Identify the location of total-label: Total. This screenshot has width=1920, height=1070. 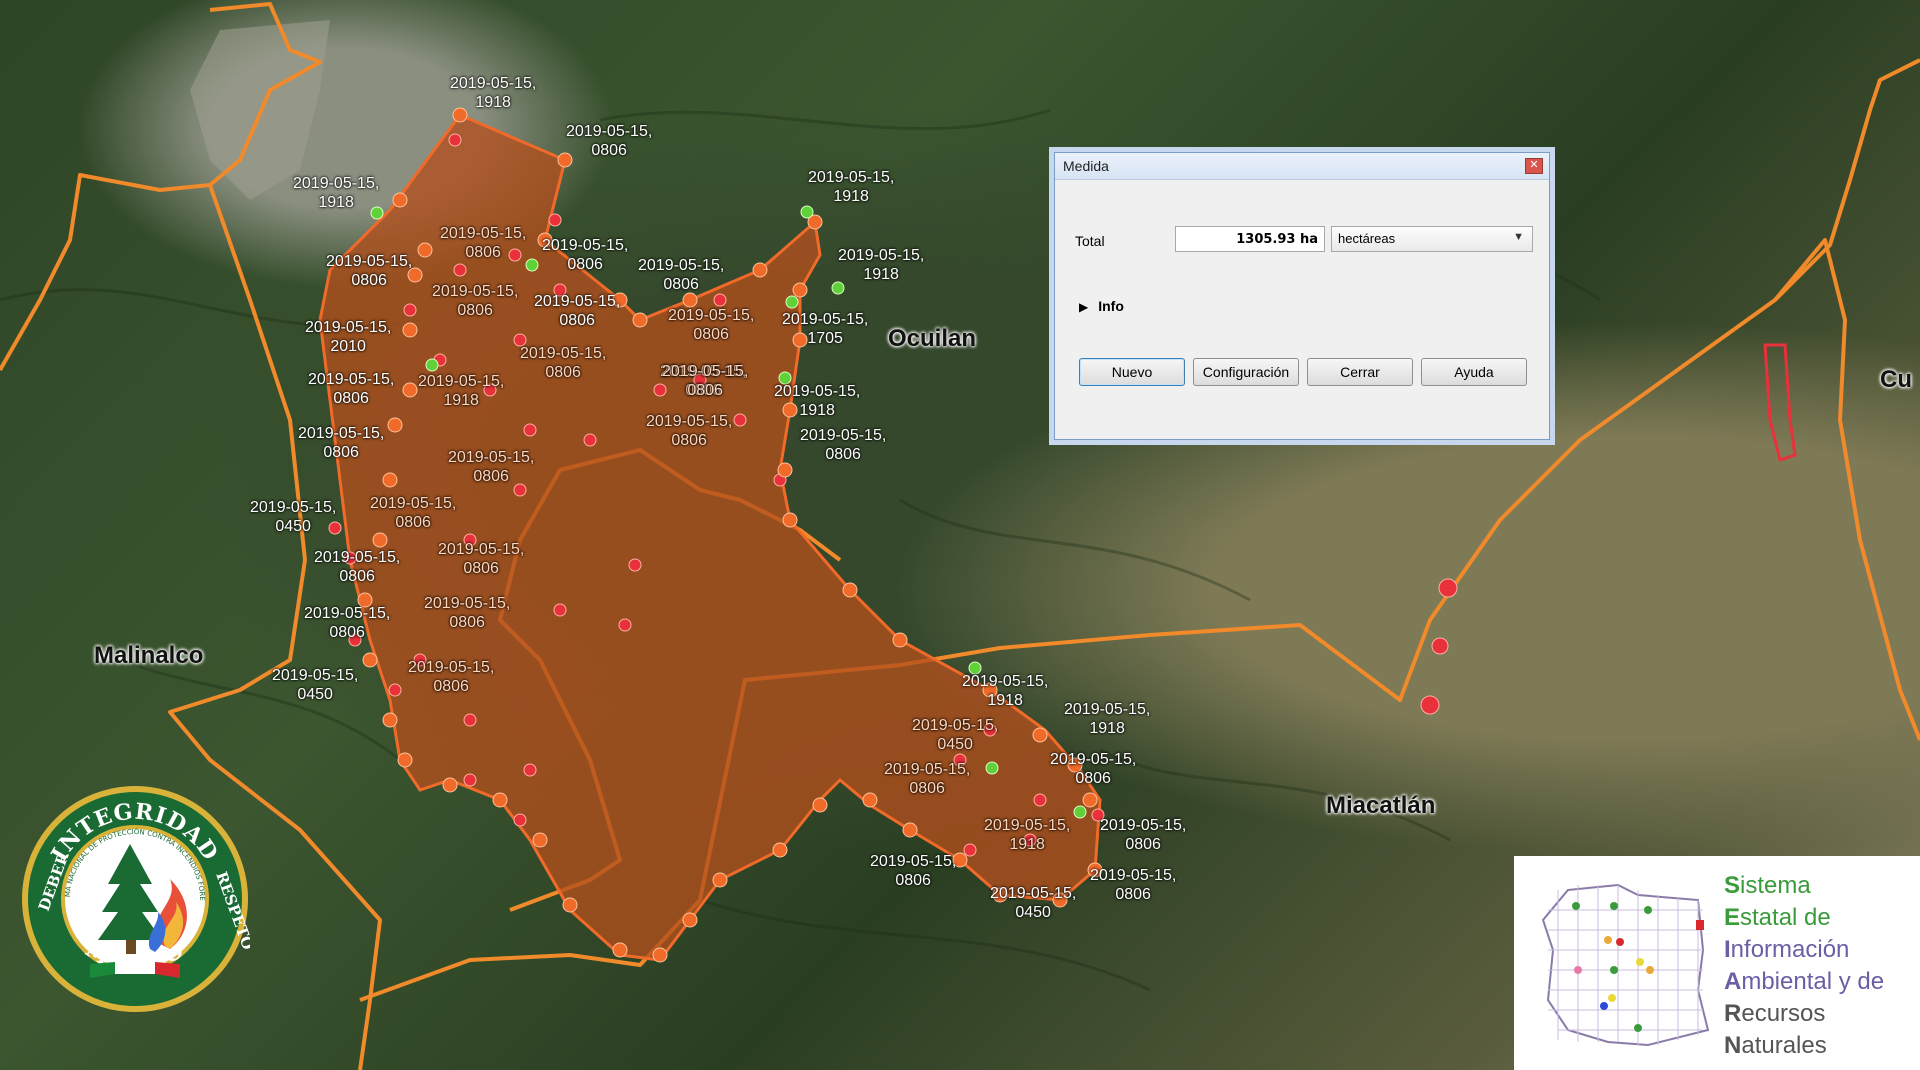
(1090, 241).